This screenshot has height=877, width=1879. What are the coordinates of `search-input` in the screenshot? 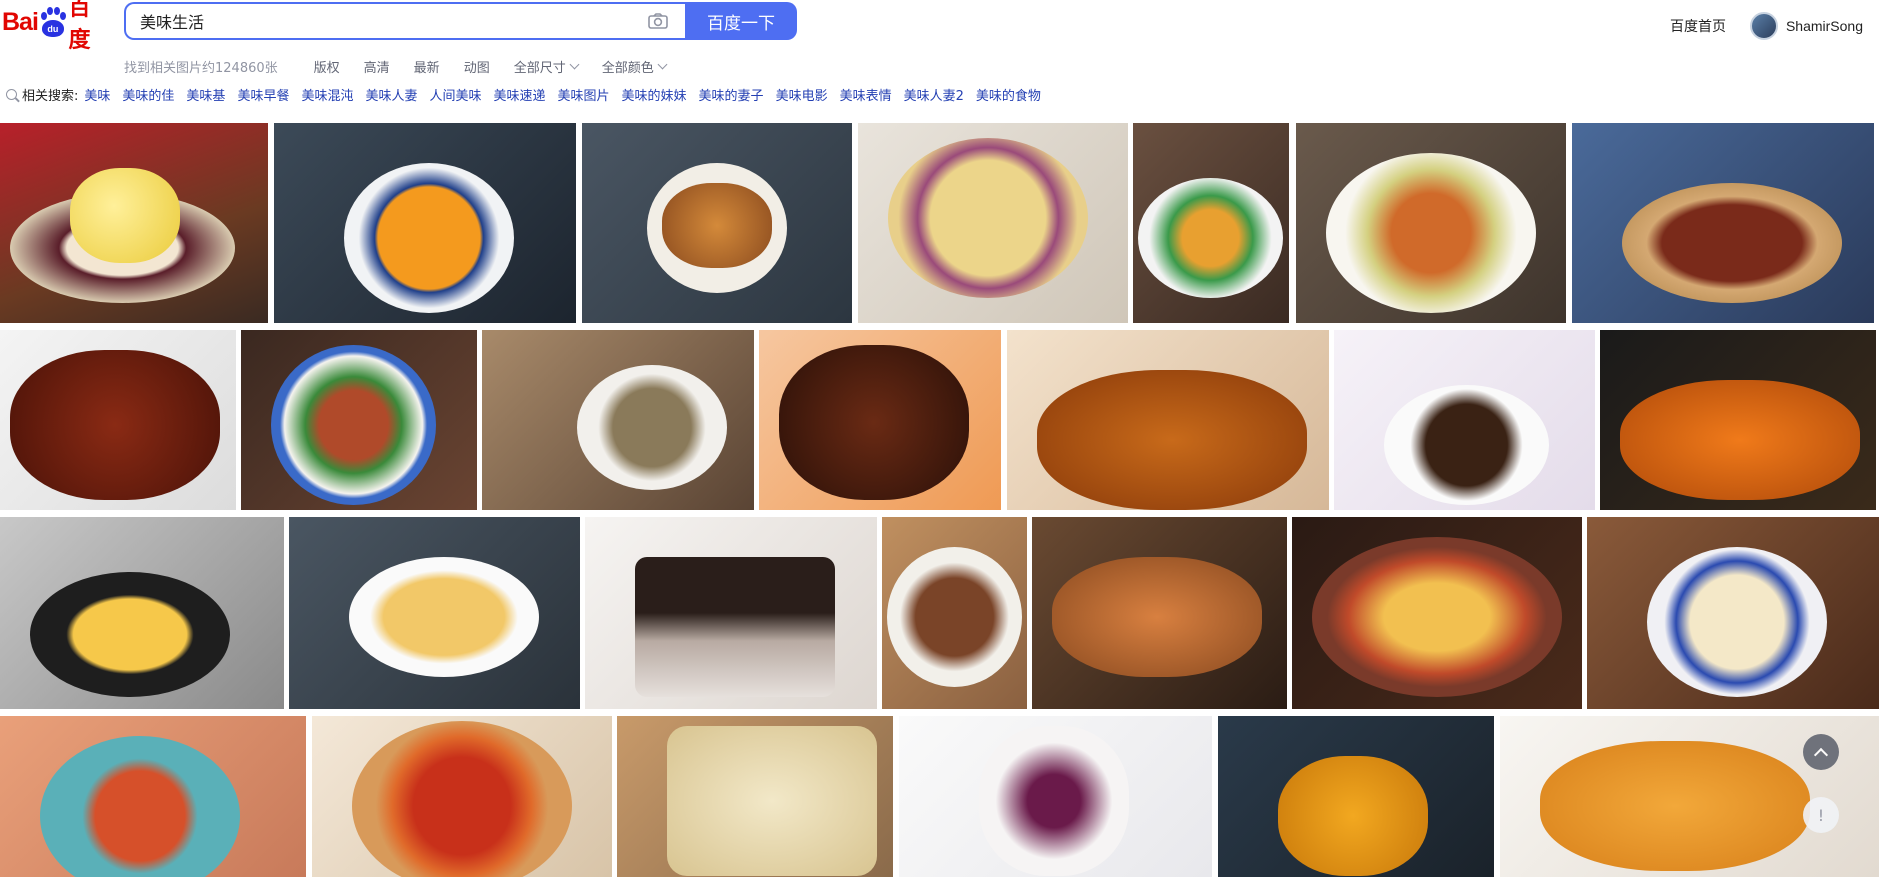 It's located at (380, 21).